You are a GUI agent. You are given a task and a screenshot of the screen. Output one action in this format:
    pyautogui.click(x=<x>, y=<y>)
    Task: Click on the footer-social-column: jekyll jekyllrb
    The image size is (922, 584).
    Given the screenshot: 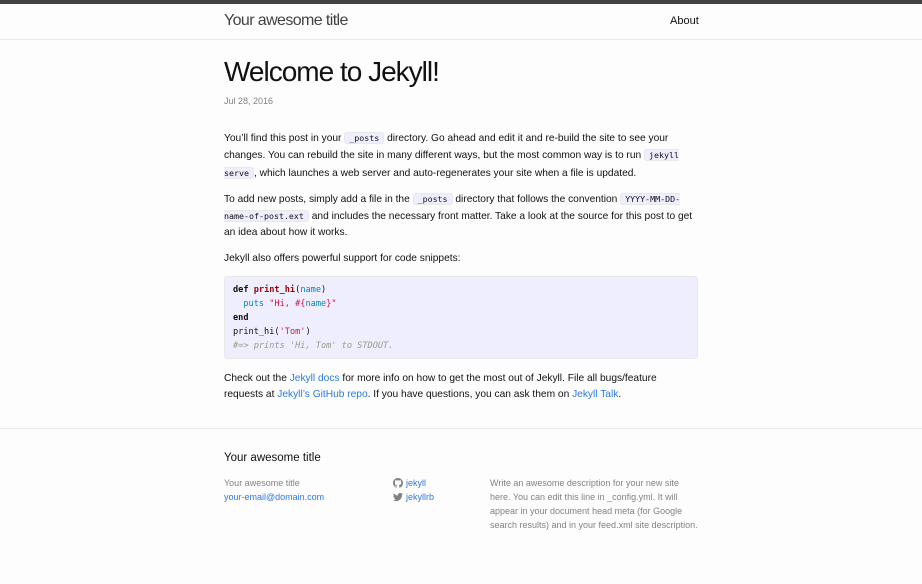 What is the action you would take?
    pyautogui.click(x=438, y=490)
    